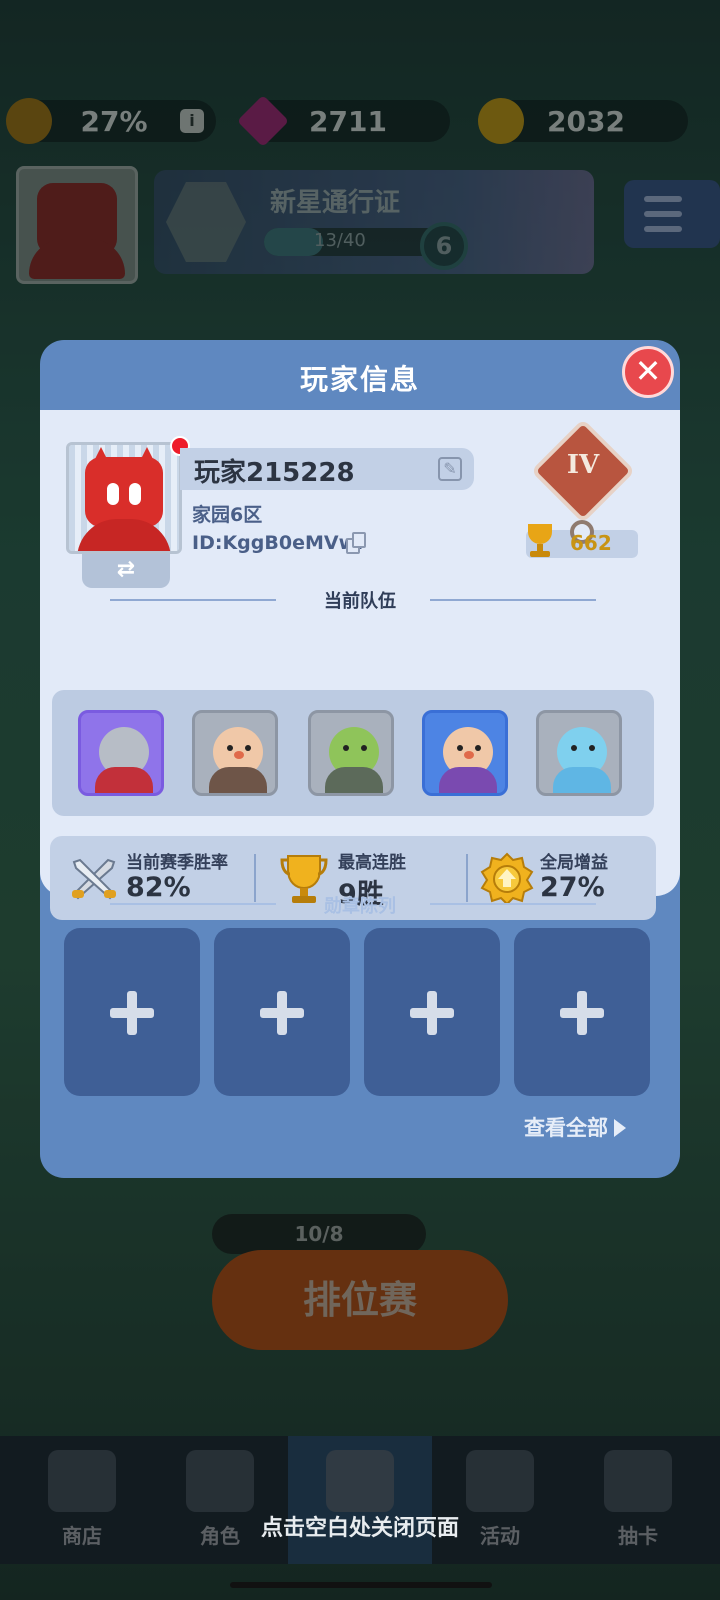 The image size is (720, 1600). Describe the element at coordinates (583, 465) in the screenshot. I see `rank-label: IV` at that location.